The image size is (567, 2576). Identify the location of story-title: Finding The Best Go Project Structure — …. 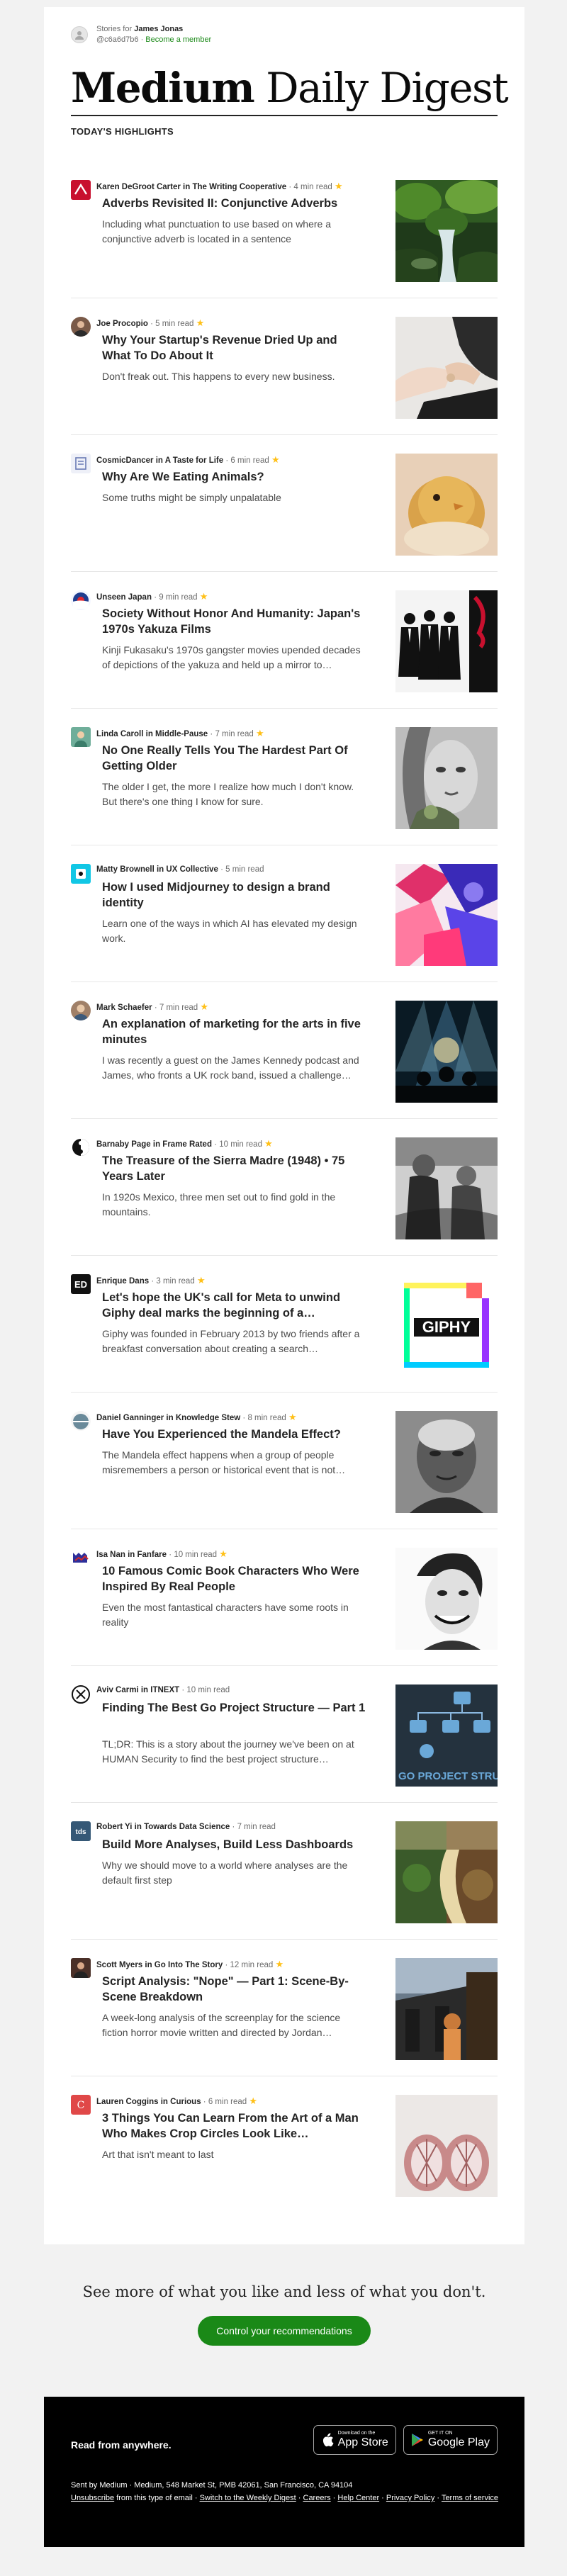
(235, 1708).